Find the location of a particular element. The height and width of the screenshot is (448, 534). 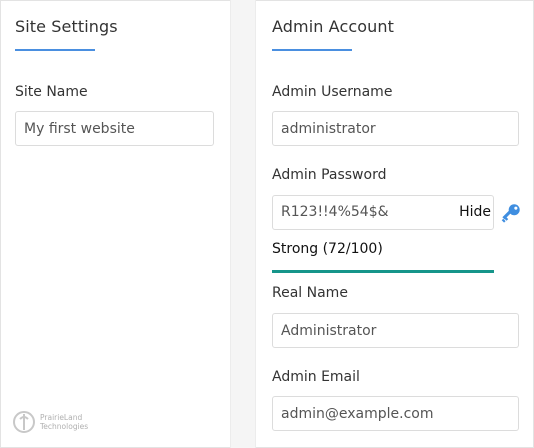

site-name-input is located at coordinates (114, 128).